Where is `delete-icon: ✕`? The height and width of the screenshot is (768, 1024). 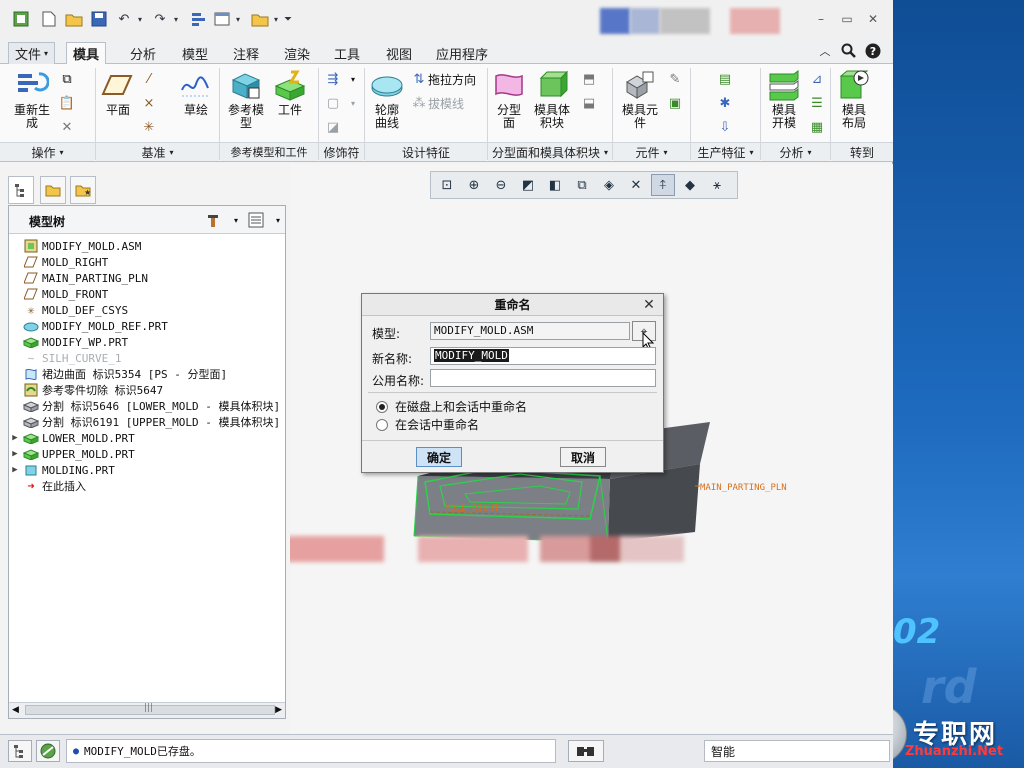 delete-icon: ✕ is located at coordinates (67, 127).